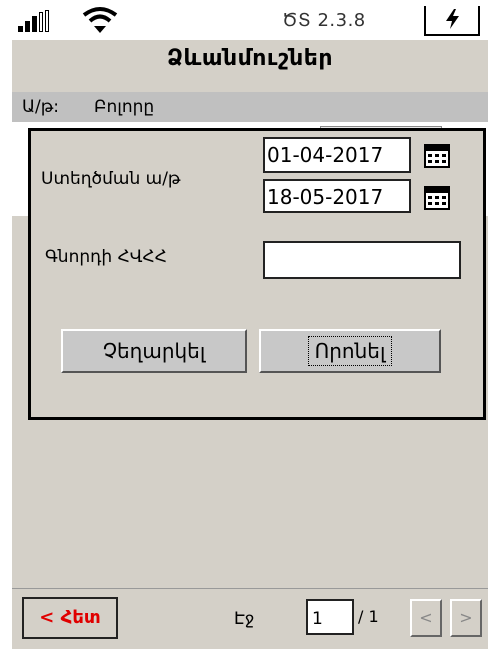 This screenshot has width=488, height=649. Describe the element at coordinates (368, 616) in the screenshot. I see `page-total: / 1` at that location.